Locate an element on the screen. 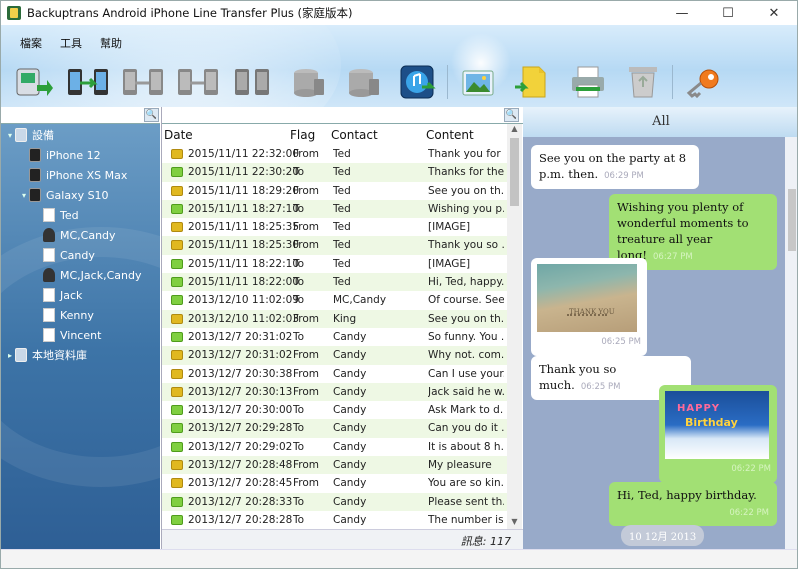 This screenshot has width=798, height=569. transfer-icon is located at coordinates (87, 82).